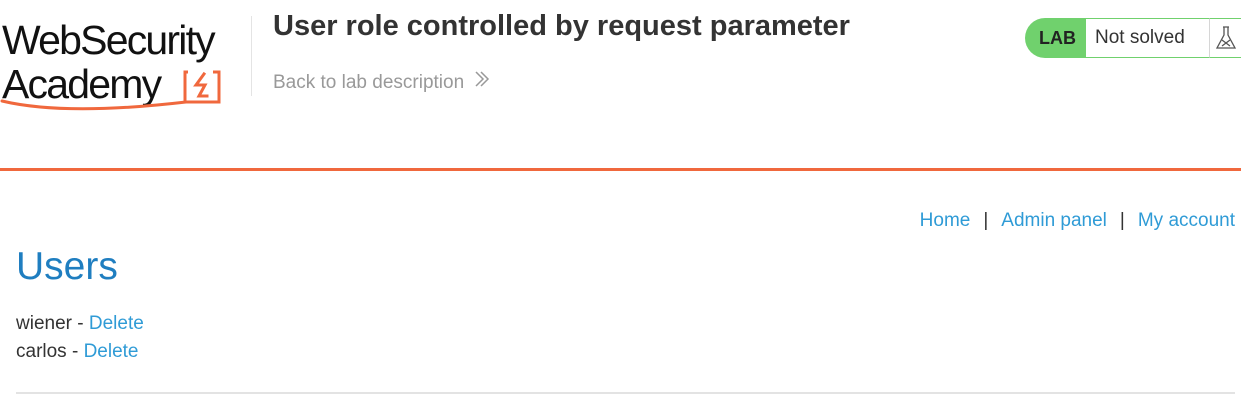 The height and width of the screenshot is (420, 1241). I want to click on logo-underline-icon, so click(94, 105).